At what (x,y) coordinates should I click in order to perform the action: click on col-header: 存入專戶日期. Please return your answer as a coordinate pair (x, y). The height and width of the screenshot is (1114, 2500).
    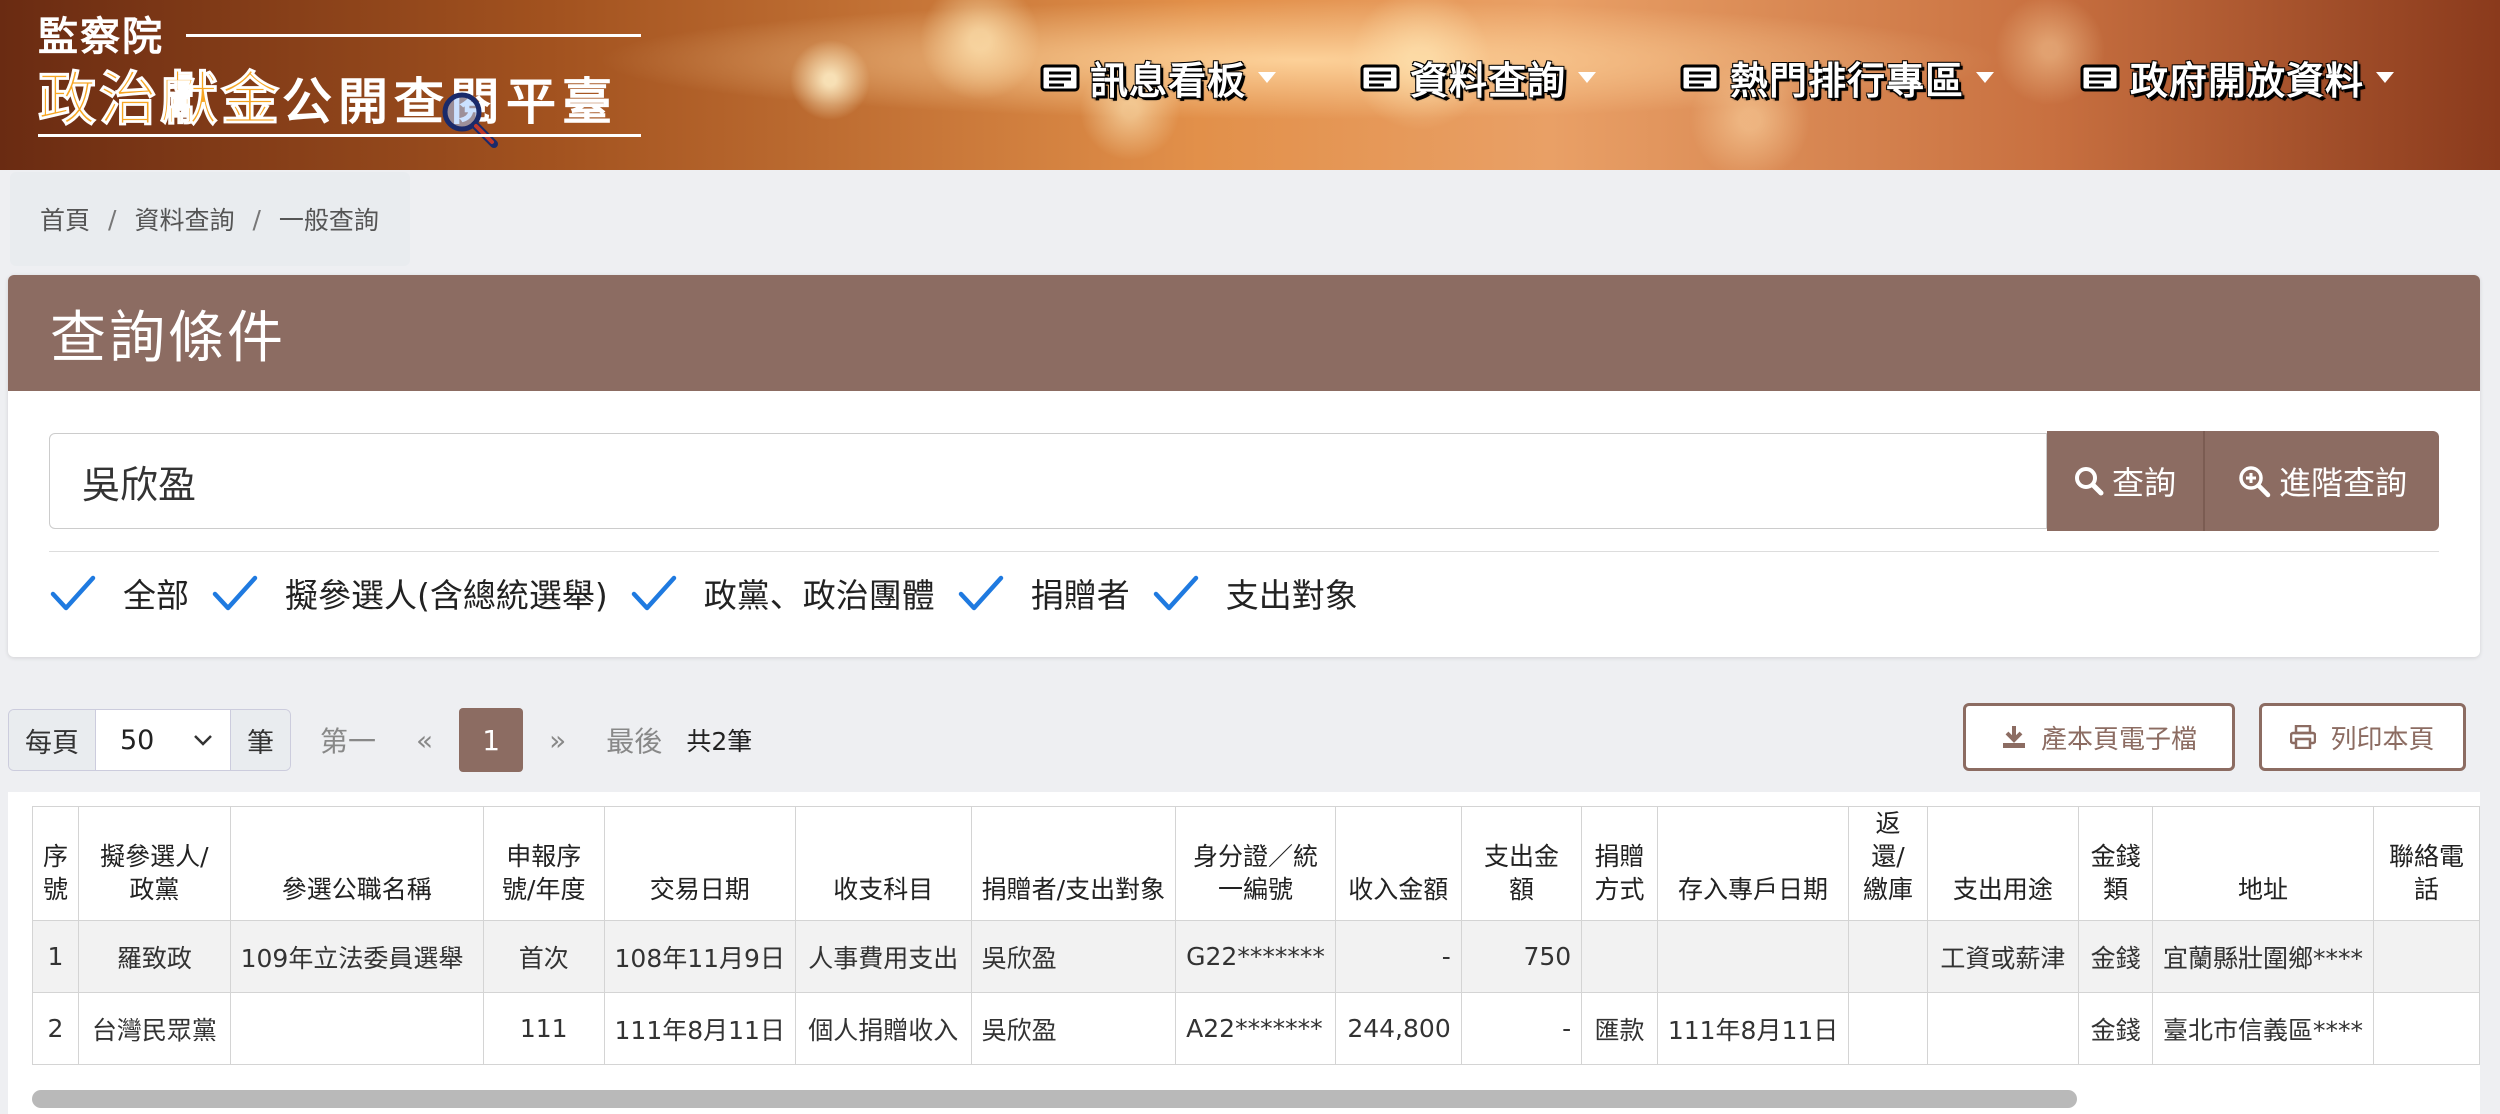
    Looking at the image, I should click on (1753, 863).